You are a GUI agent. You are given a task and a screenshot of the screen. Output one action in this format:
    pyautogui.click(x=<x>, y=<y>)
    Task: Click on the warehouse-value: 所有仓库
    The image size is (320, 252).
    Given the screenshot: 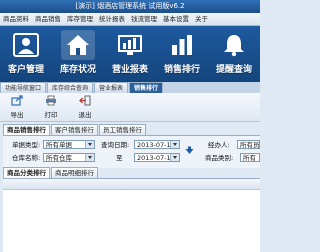 What is the action you would take?
    pyautogui.click(x=59, y=158)
    